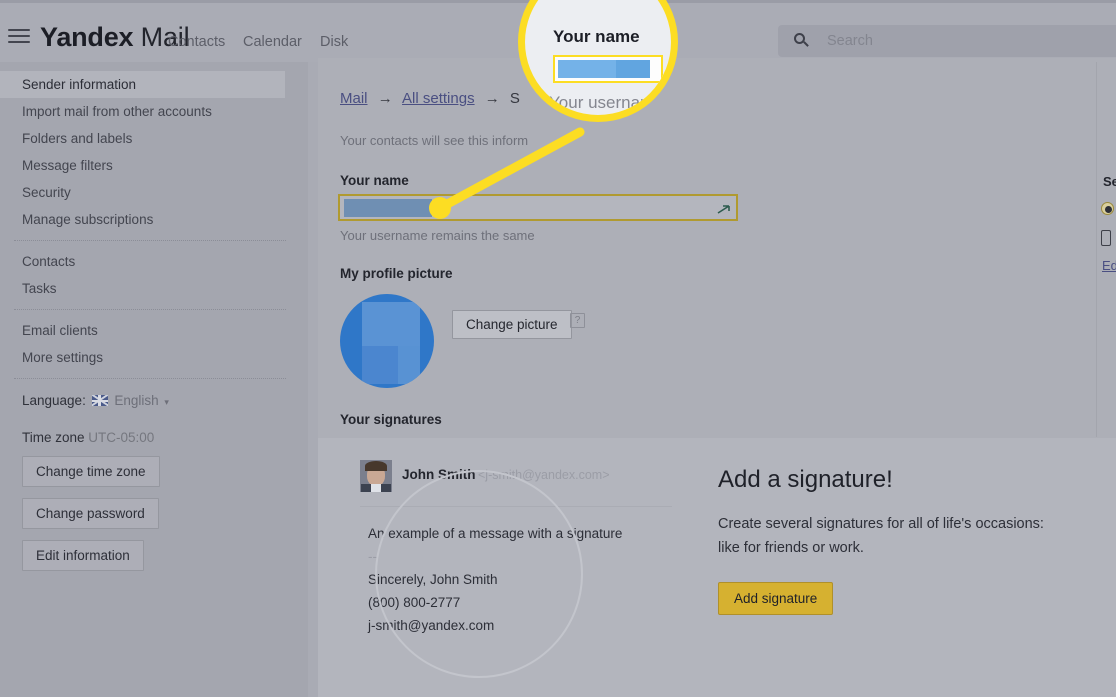  Describe the element at coordinates (90, 513) in the screenshot. I see `change-password-button: Change password` at that location.